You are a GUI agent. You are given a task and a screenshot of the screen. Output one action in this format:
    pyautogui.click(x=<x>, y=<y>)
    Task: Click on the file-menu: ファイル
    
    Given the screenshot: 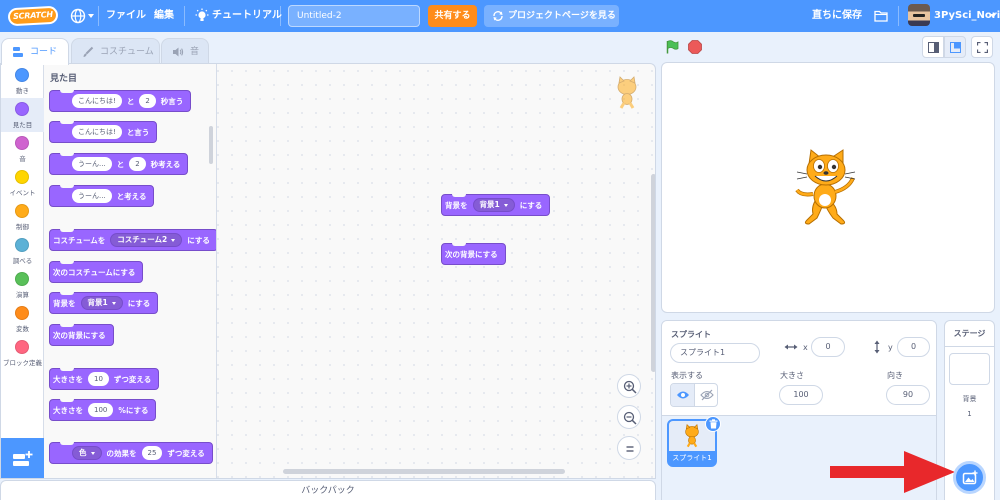 What is the action you would take?
    pyautogui.click(x=126, y=16)
    